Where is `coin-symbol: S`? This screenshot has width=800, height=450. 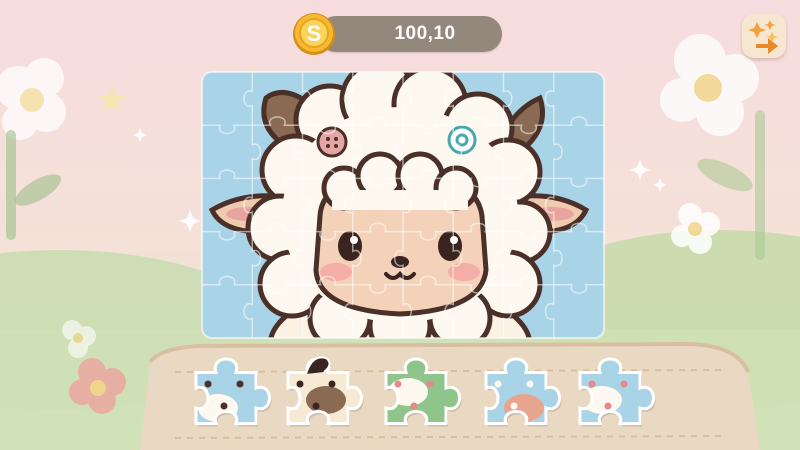
coin-symbol: S is located at coordinates (314, 33).